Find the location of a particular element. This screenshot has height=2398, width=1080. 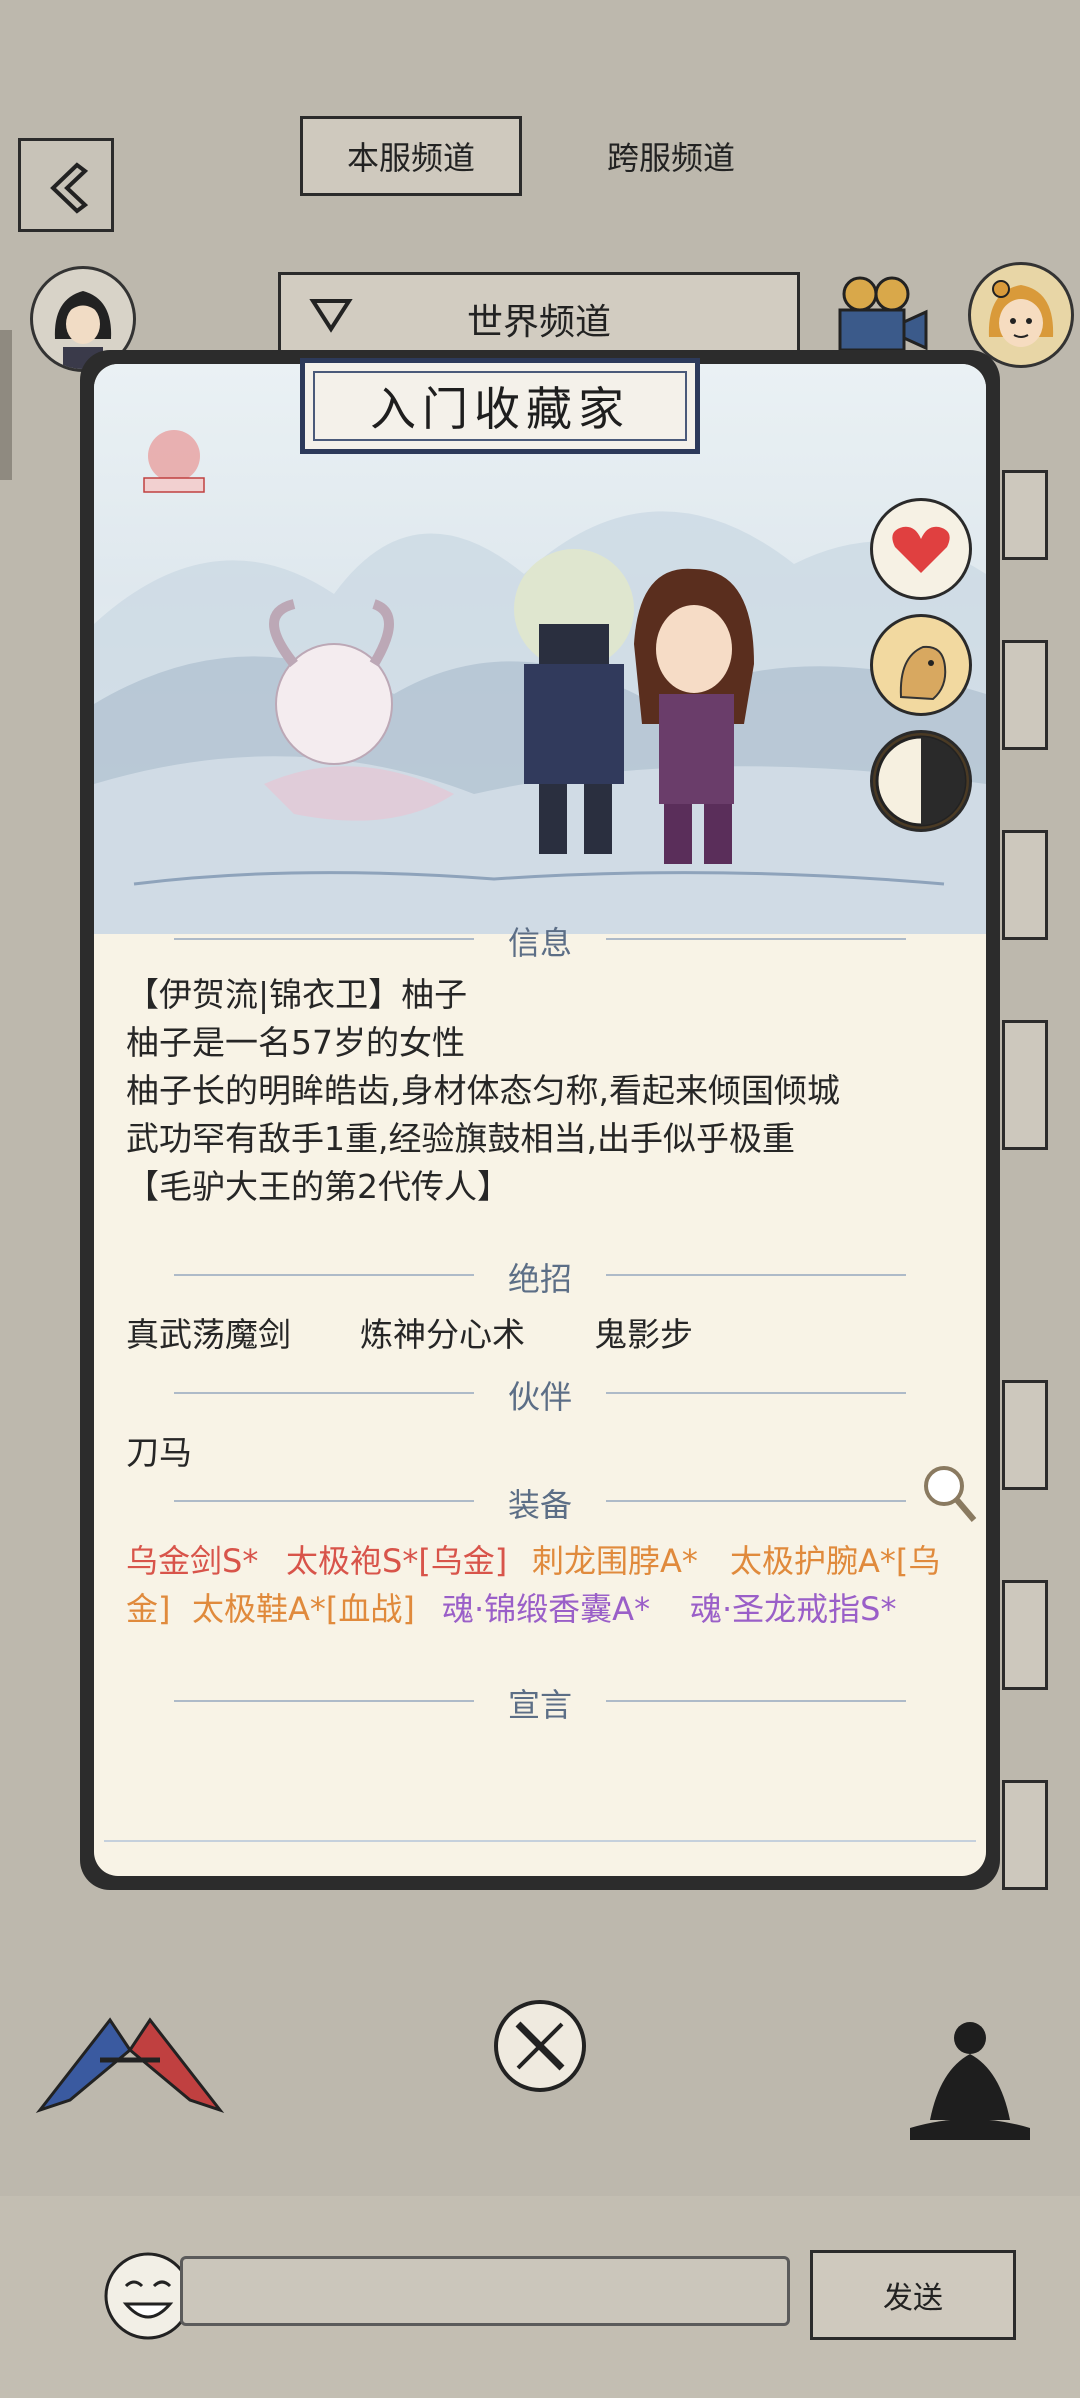

sword-close-icon is located at coordinates (540, 2046).